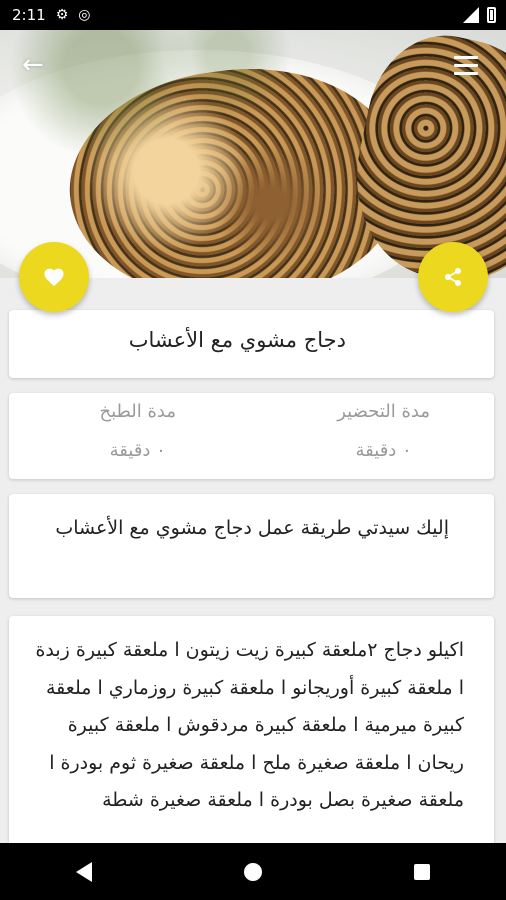  What do you see at coordinates (383, 431) in the screenshot?
I see `prep-time: مدة التحضير ٠ دقيقة` at bounding box center [383, 431].